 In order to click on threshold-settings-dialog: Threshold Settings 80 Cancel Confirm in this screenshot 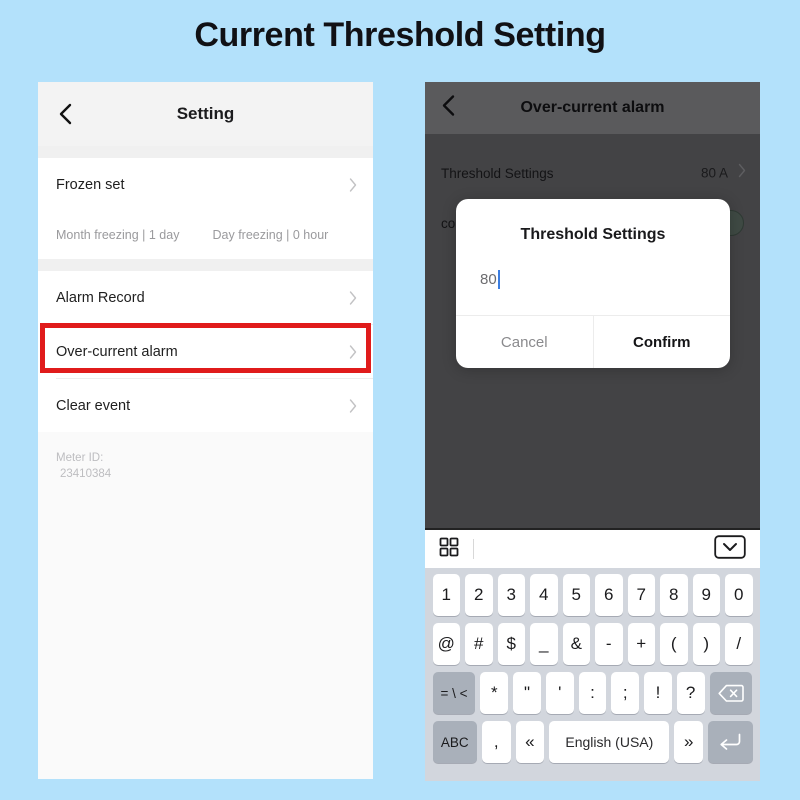, I will do `click(593, 283)`.